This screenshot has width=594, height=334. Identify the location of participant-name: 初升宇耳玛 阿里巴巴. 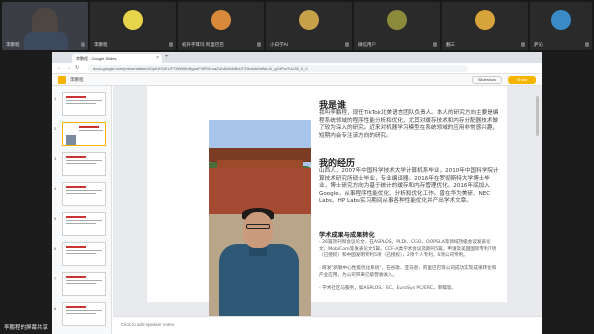
(203, 45).